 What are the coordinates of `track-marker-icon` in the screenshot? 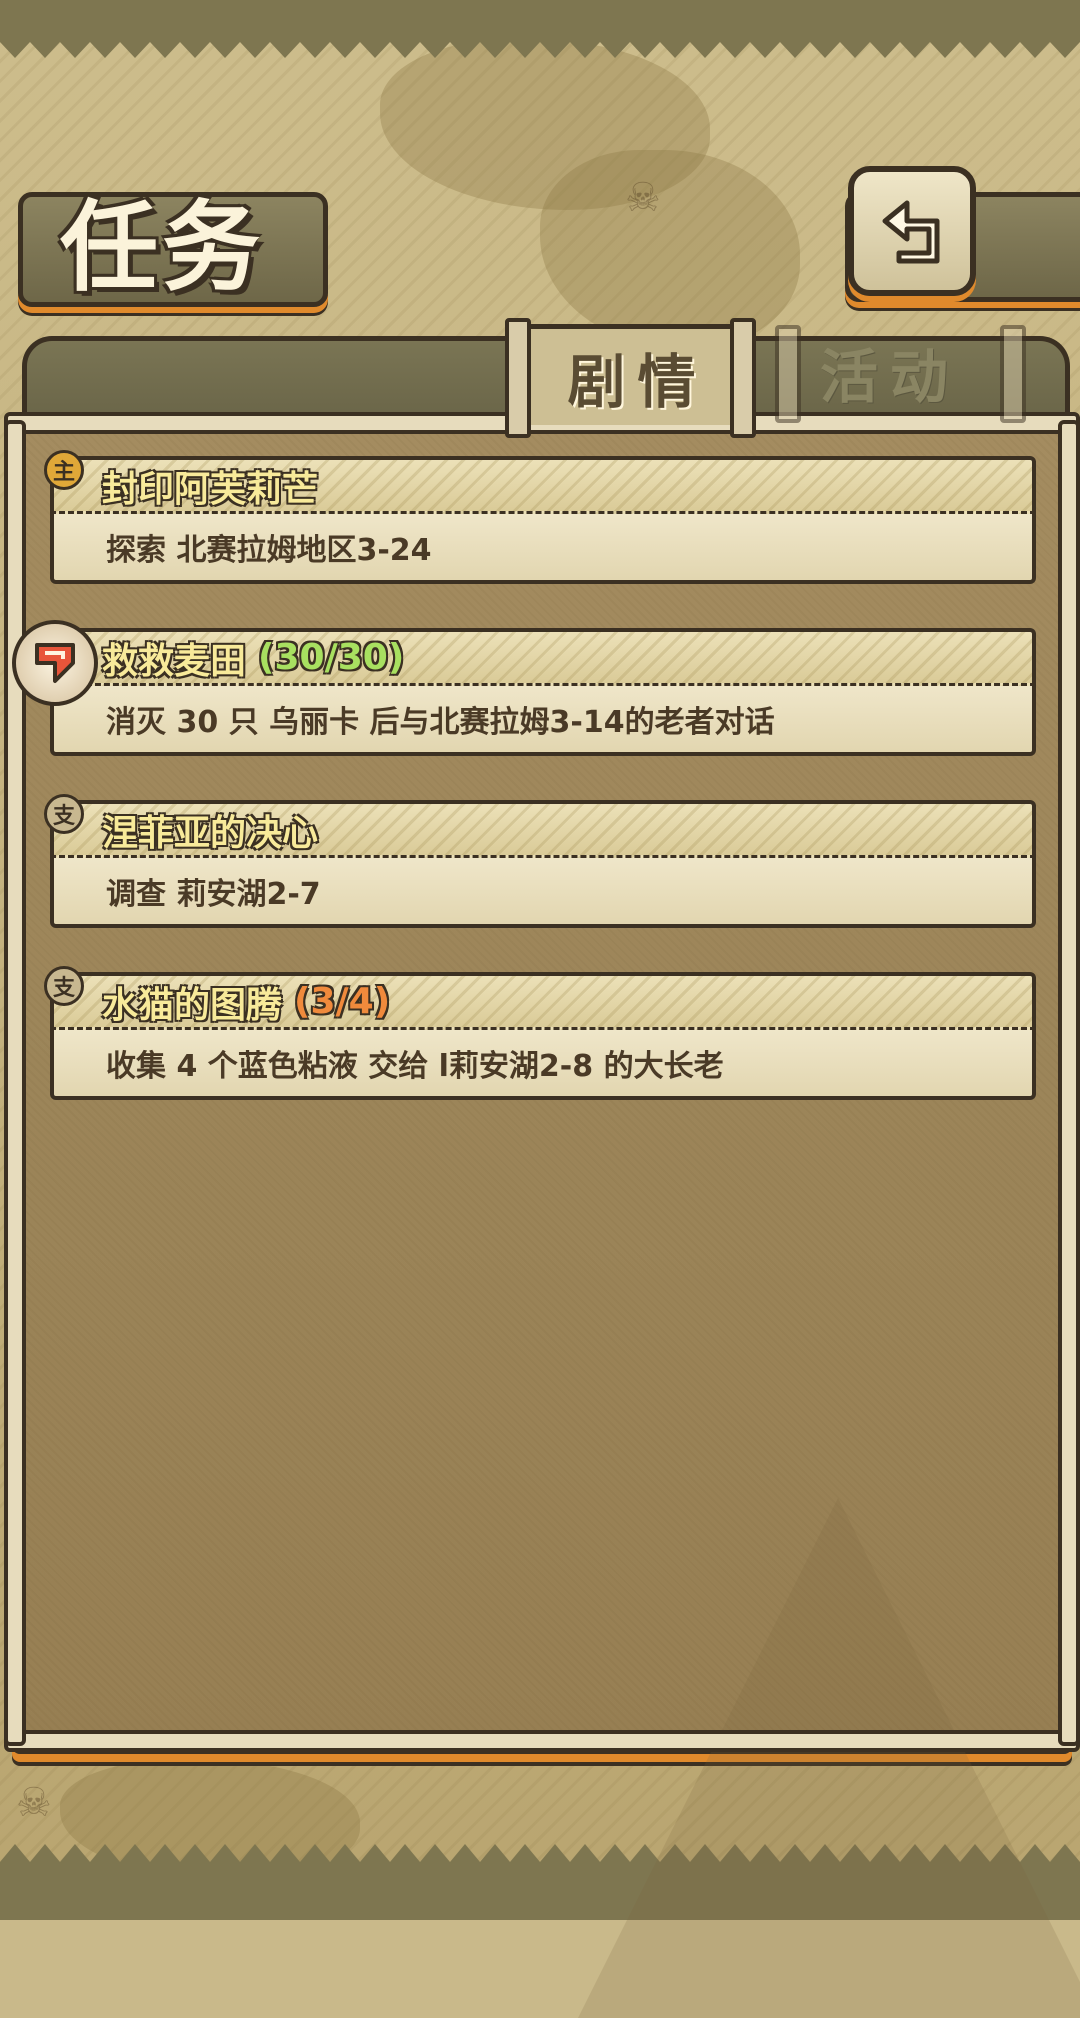 It's located at (55, 663).